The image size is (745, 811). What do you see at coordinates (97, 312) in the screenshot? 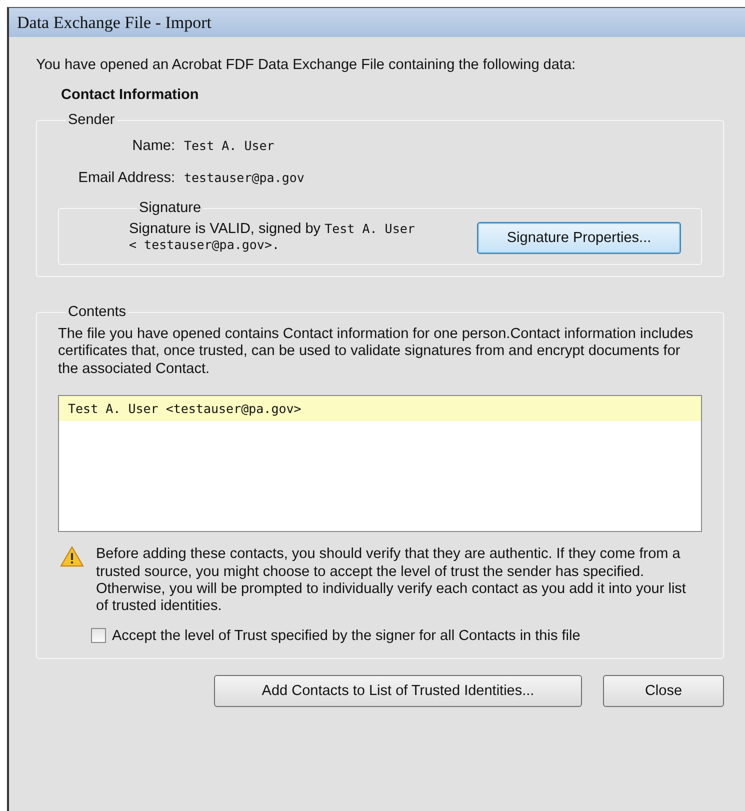
I see `group-legend: Contents` at bounding box center [97, 312].